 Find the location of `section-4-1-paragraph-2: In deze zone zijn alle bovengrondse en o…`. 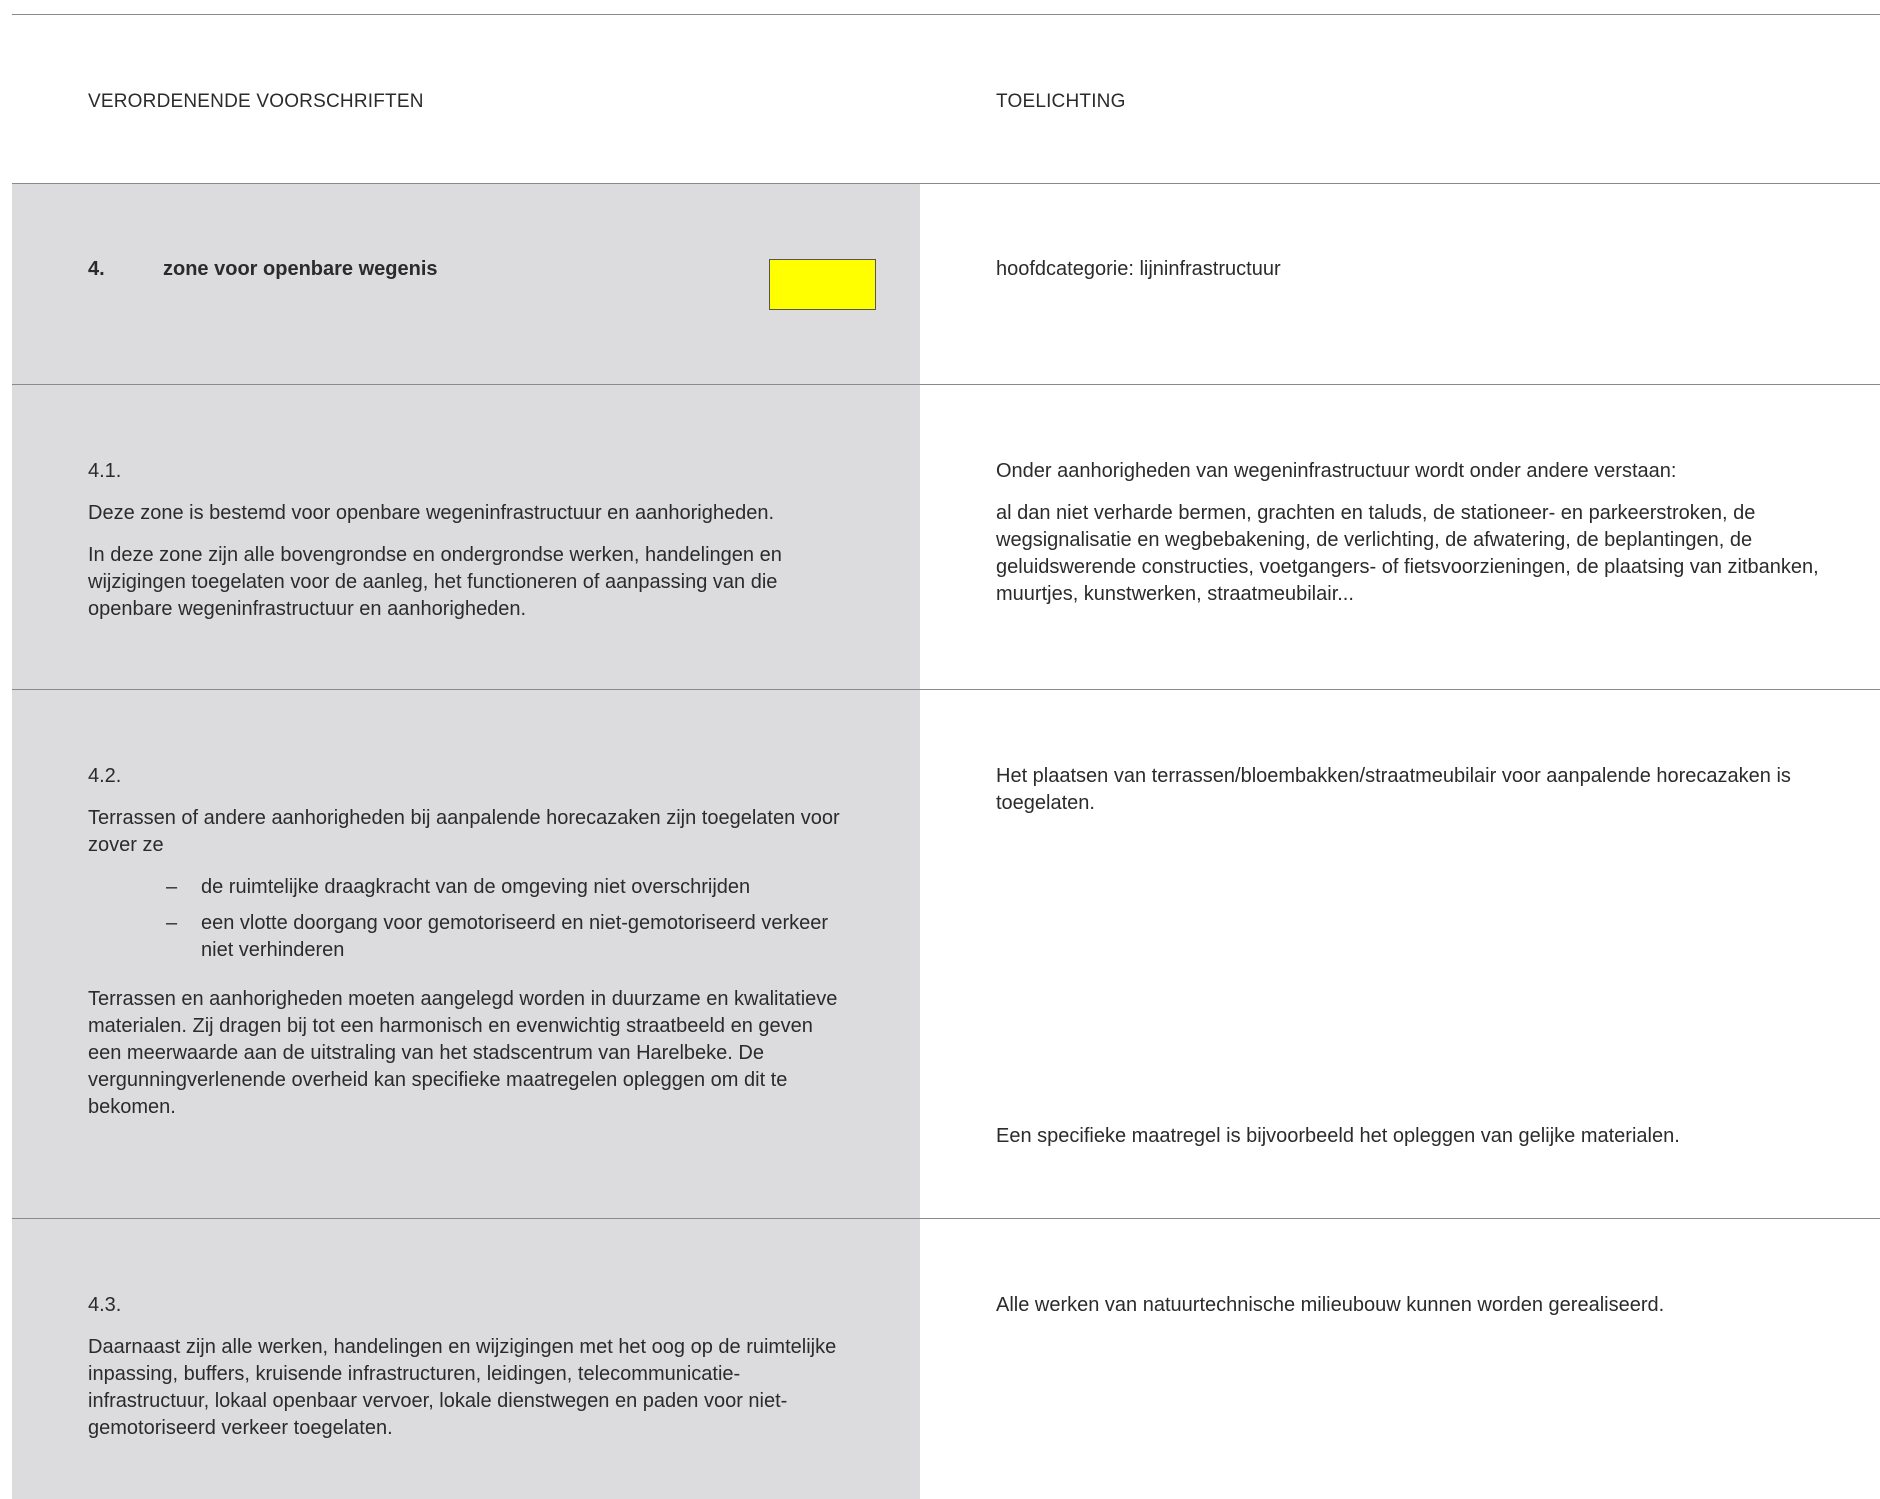

section-4-1-paragraph-2: In deze zone zijn alle bovengrondse en o… is located at coordinates (435, 582).